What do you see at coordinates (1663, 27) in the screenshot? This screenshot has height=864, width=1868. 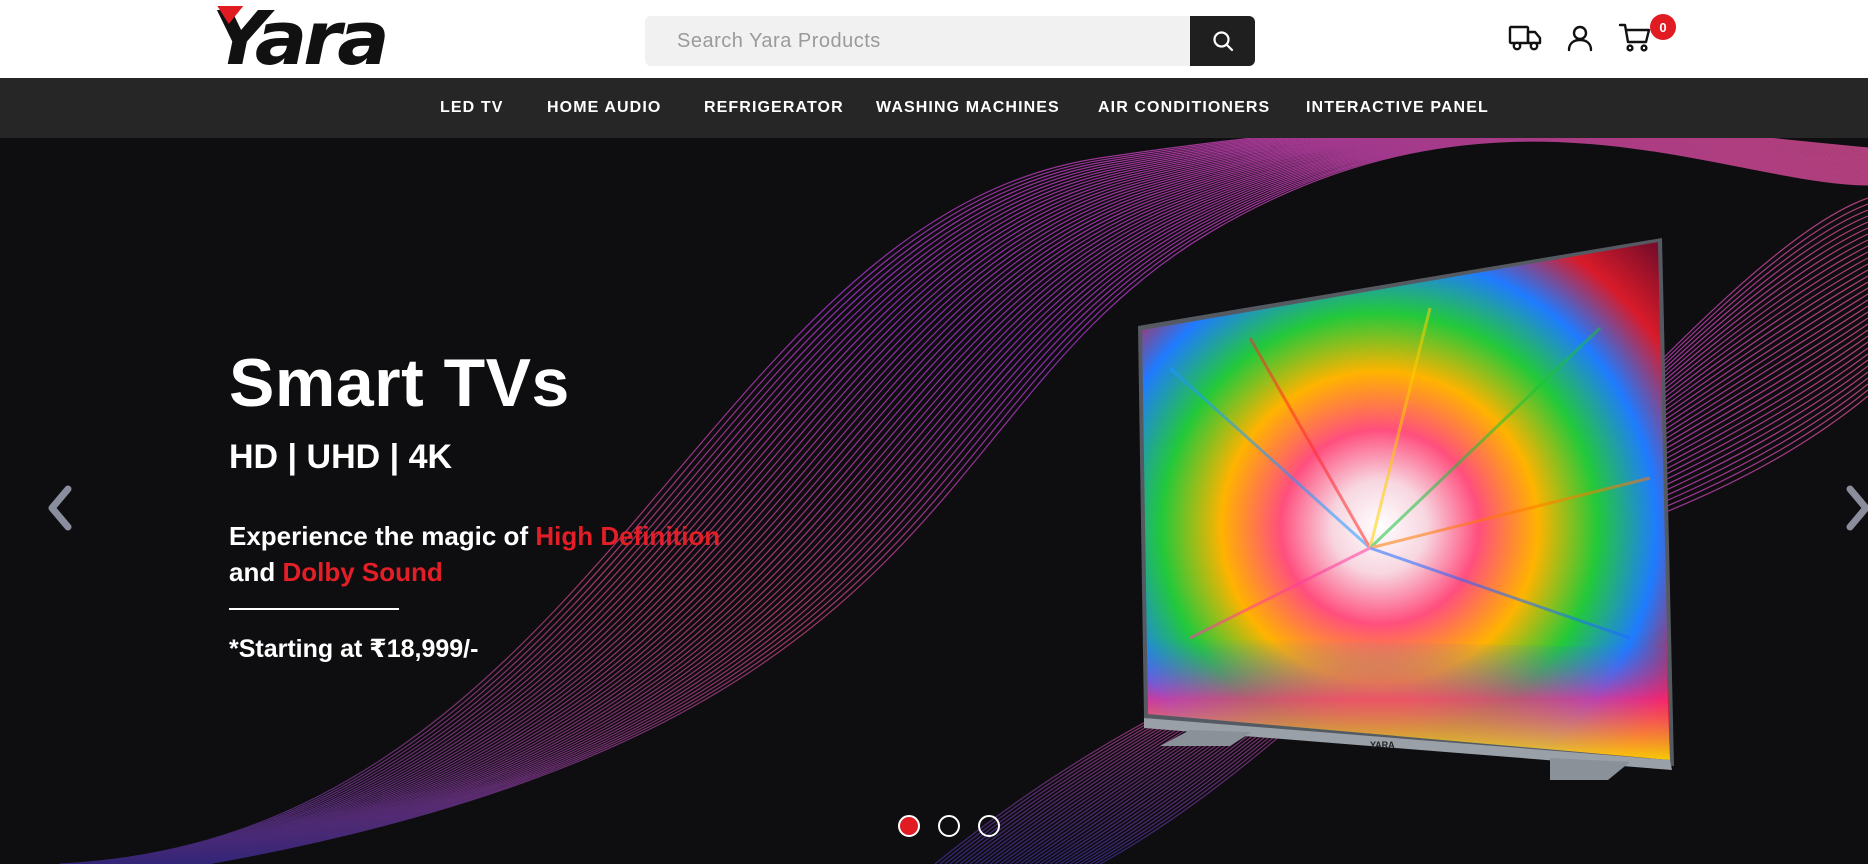 I see `cart-count-badge: 0` at bounding box center [1663, 27].